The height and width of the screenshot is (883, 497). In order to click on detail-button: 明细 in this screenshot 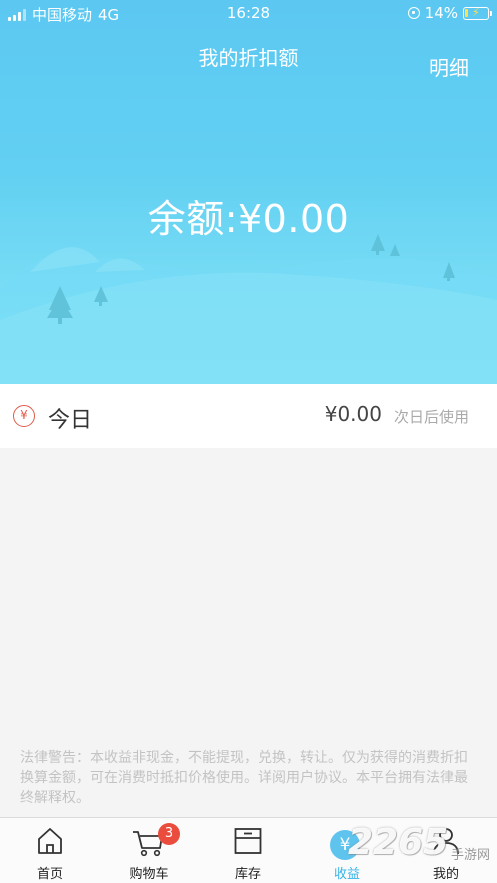, I will do `click(449, 66)`.